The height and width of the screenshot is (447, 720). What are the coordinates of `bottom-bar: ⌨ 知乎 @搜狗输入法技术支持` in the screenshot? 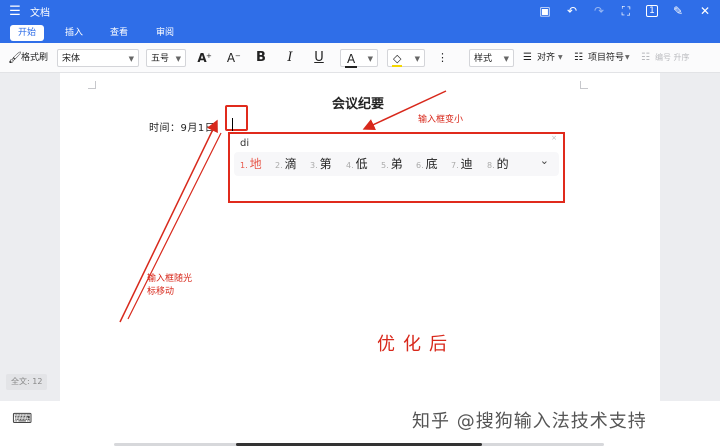 It's located at (360, 424).